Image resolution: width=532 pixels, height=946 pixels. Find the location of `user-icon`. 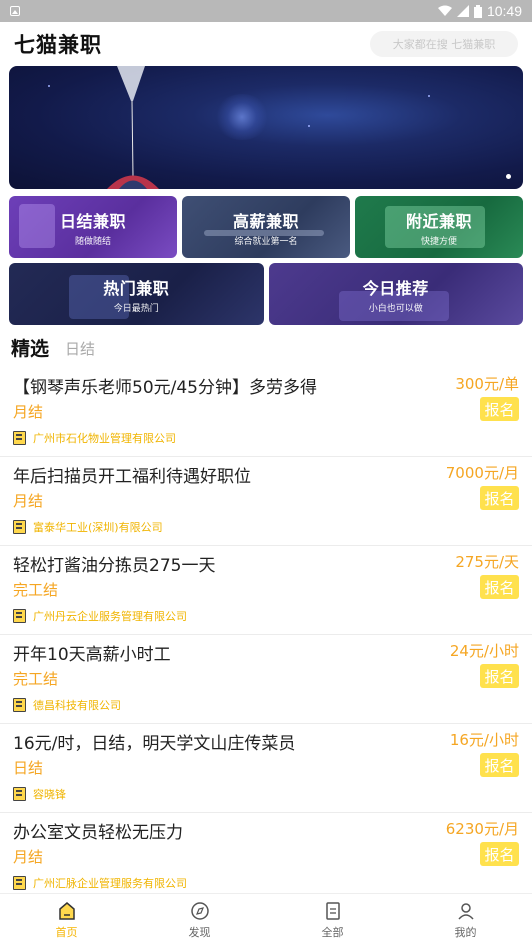

user-icon is located at coordinates (465, 911).